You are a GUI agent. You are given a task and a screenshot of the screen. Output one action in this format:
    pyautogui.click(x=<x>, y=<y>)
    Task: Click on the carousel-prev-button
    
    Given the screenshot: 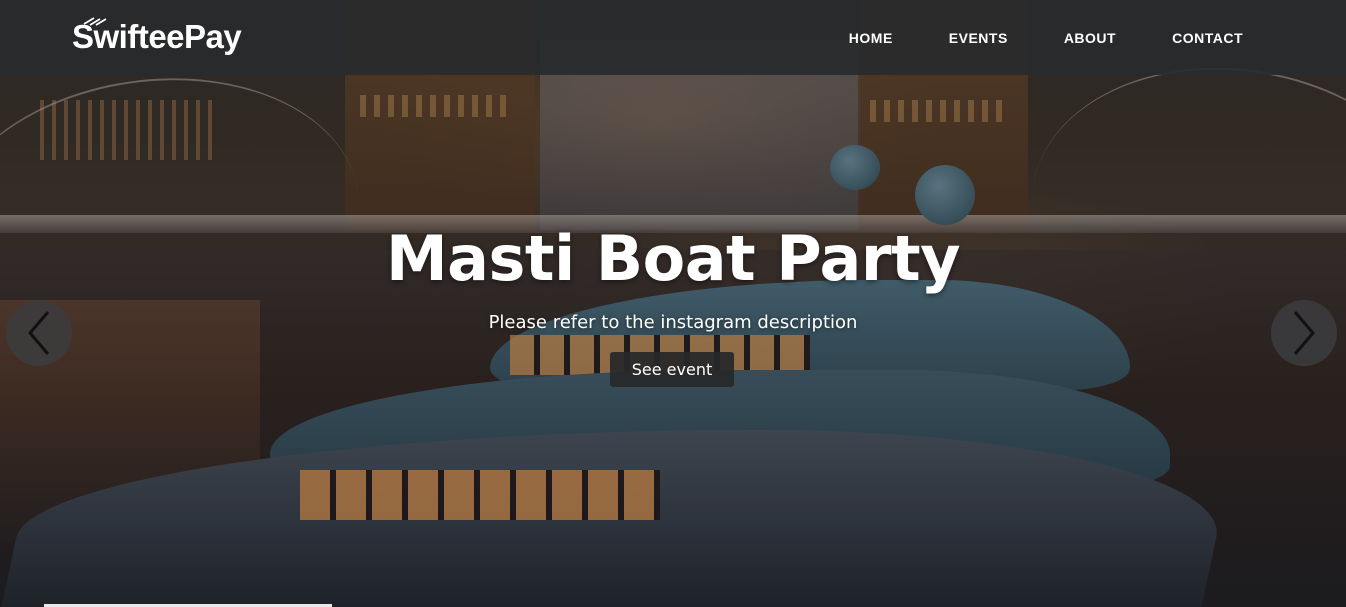 What is the action you would take?
    pyautogui.click(x=39, y=333)
    